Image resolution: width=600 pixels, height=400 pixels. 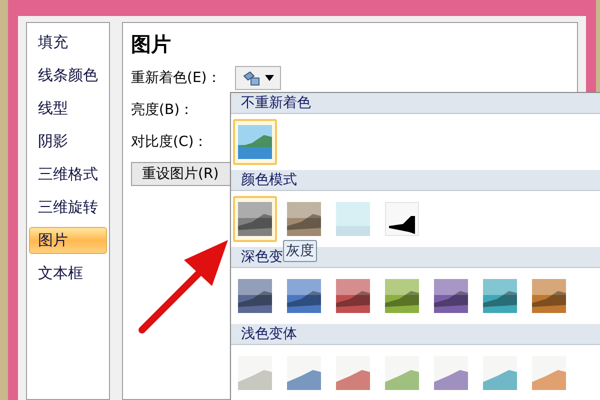 What do you see at coordinates (68, 207) in the screenshot?
I see `category-item: 三维旋转` at bounding box center [68, 207].